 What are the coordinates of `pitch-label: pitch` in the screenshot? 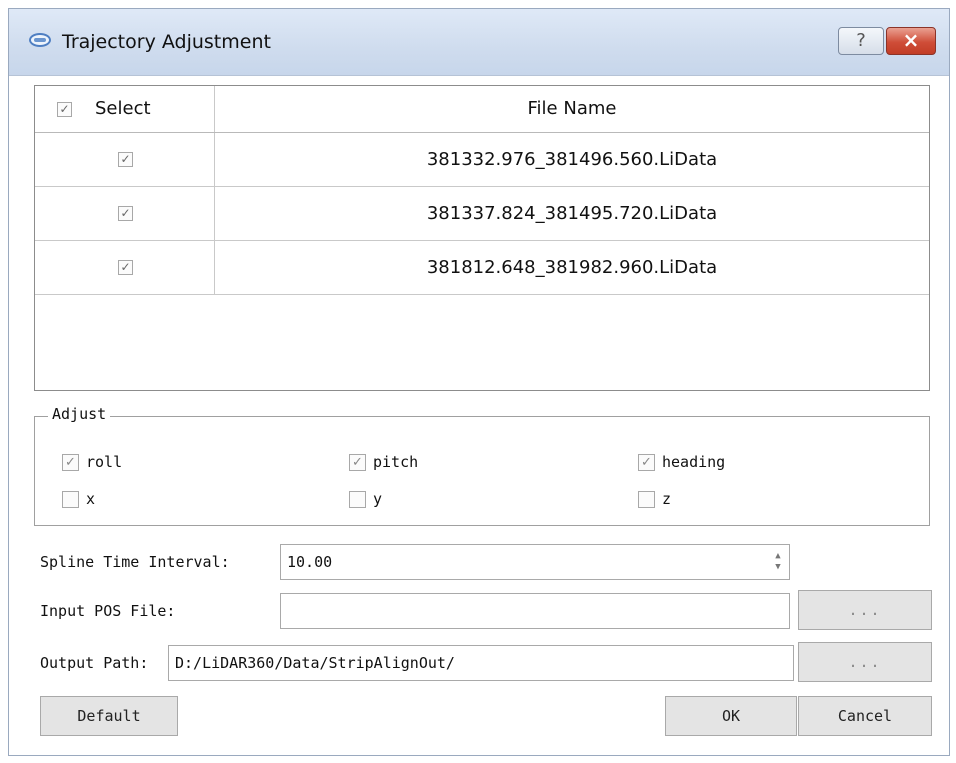 It's located at (396, 462).